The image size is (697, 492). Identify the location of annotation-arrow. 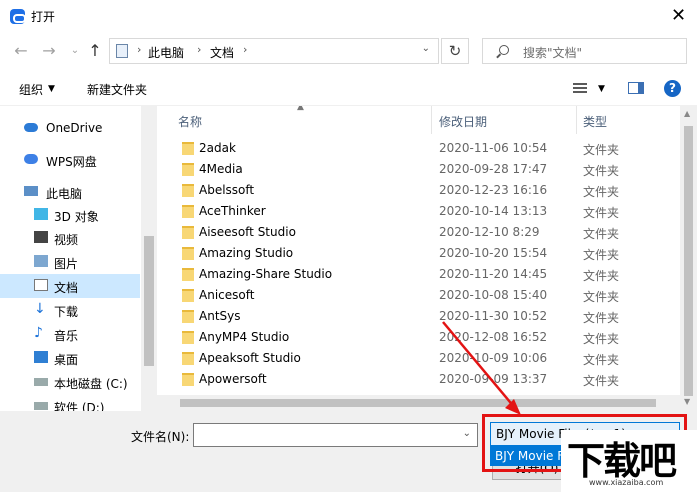
(481, 368).